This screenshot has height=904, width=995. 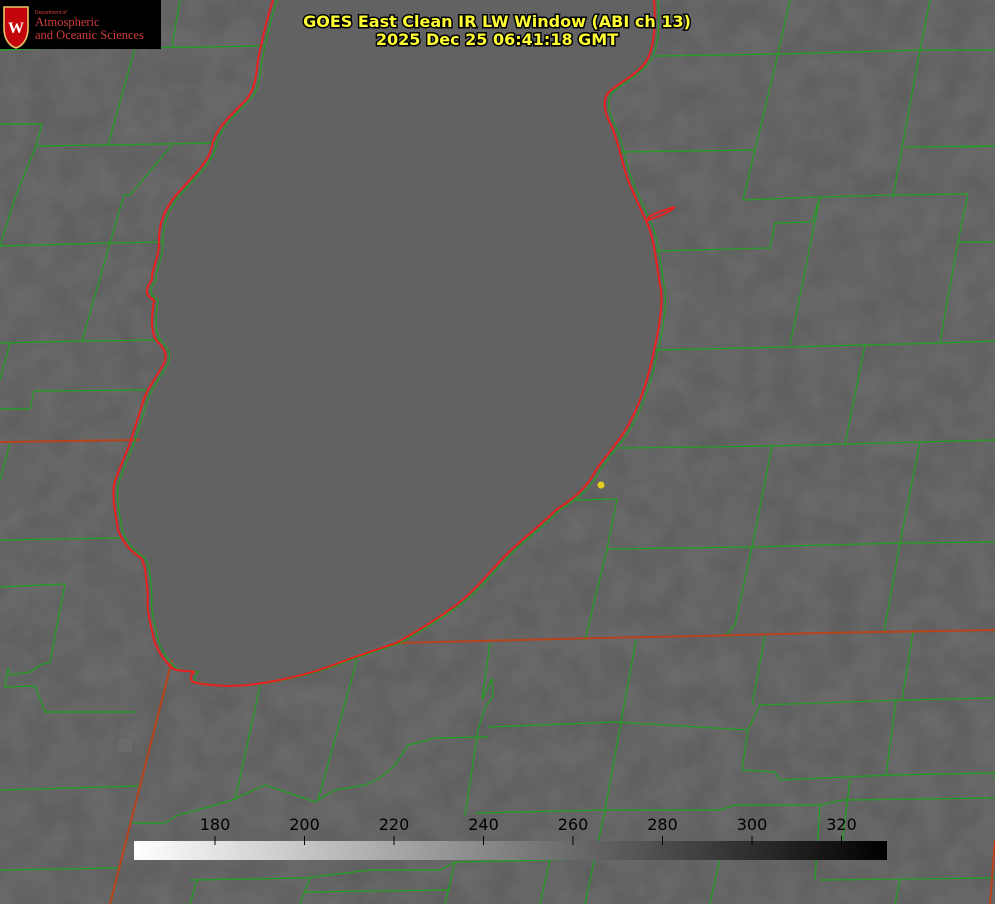 What do you see at coordinates (67, 22) in the screenshot?
I see `logo-name-line1: Atmospheric` at bounding box center [67, 22].